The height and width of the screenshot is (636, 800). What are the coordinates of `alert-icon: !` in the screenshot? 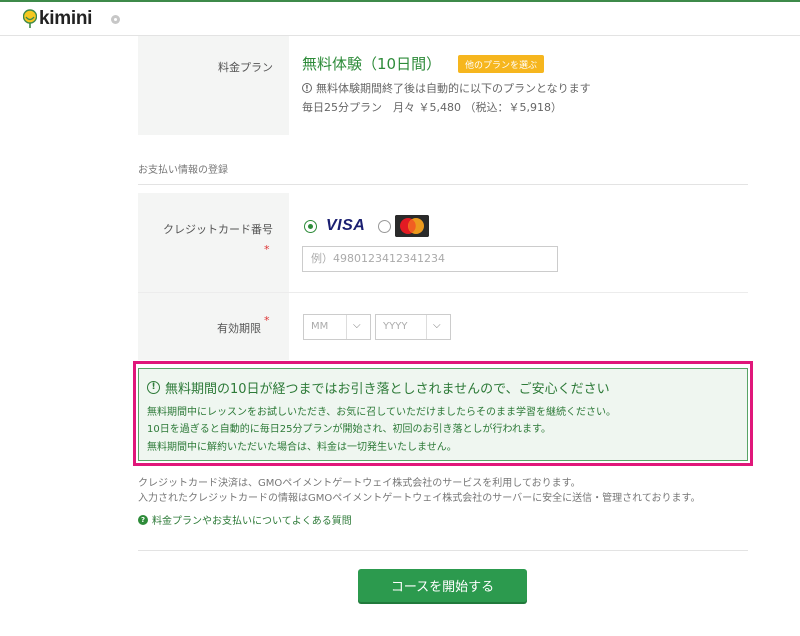 It's located at (153, 387).